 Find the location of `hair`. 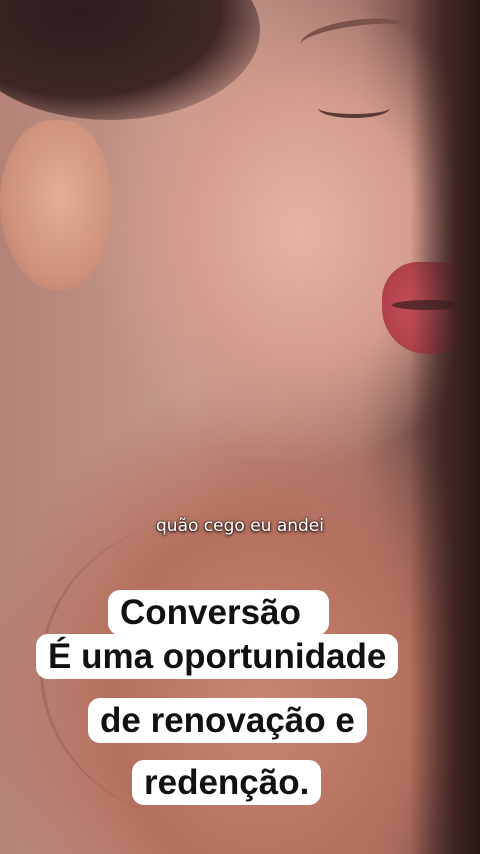

hair is located at coordinates (130, 60).